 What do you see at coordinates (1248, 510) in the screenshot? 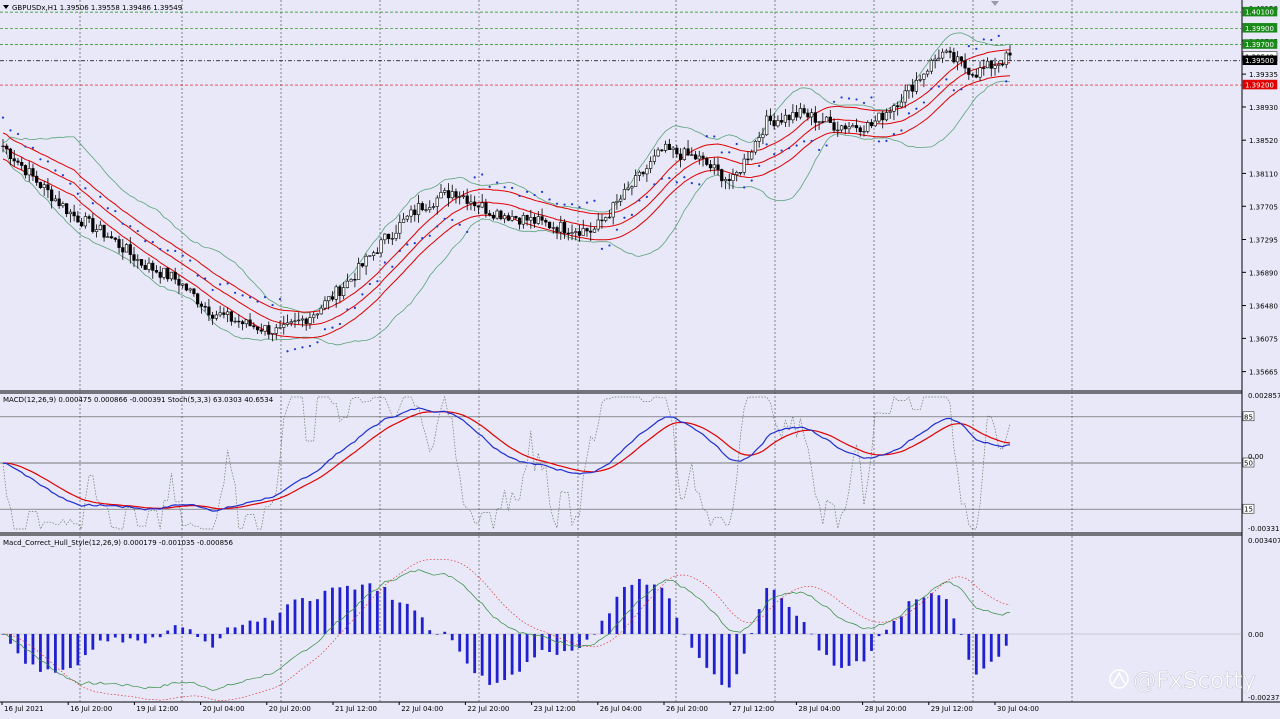
I see `stoch-level-label: 15` at bounding box center [1248, 510].